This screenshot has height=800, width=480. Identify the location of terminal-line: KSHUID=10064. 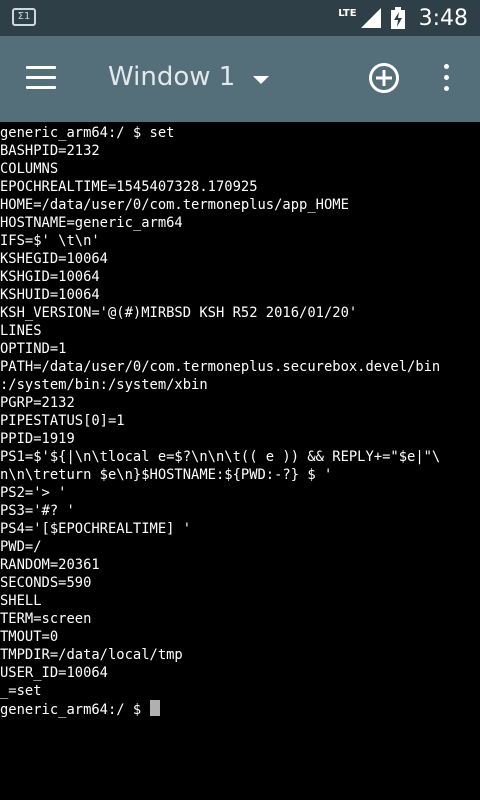
(50, 295).